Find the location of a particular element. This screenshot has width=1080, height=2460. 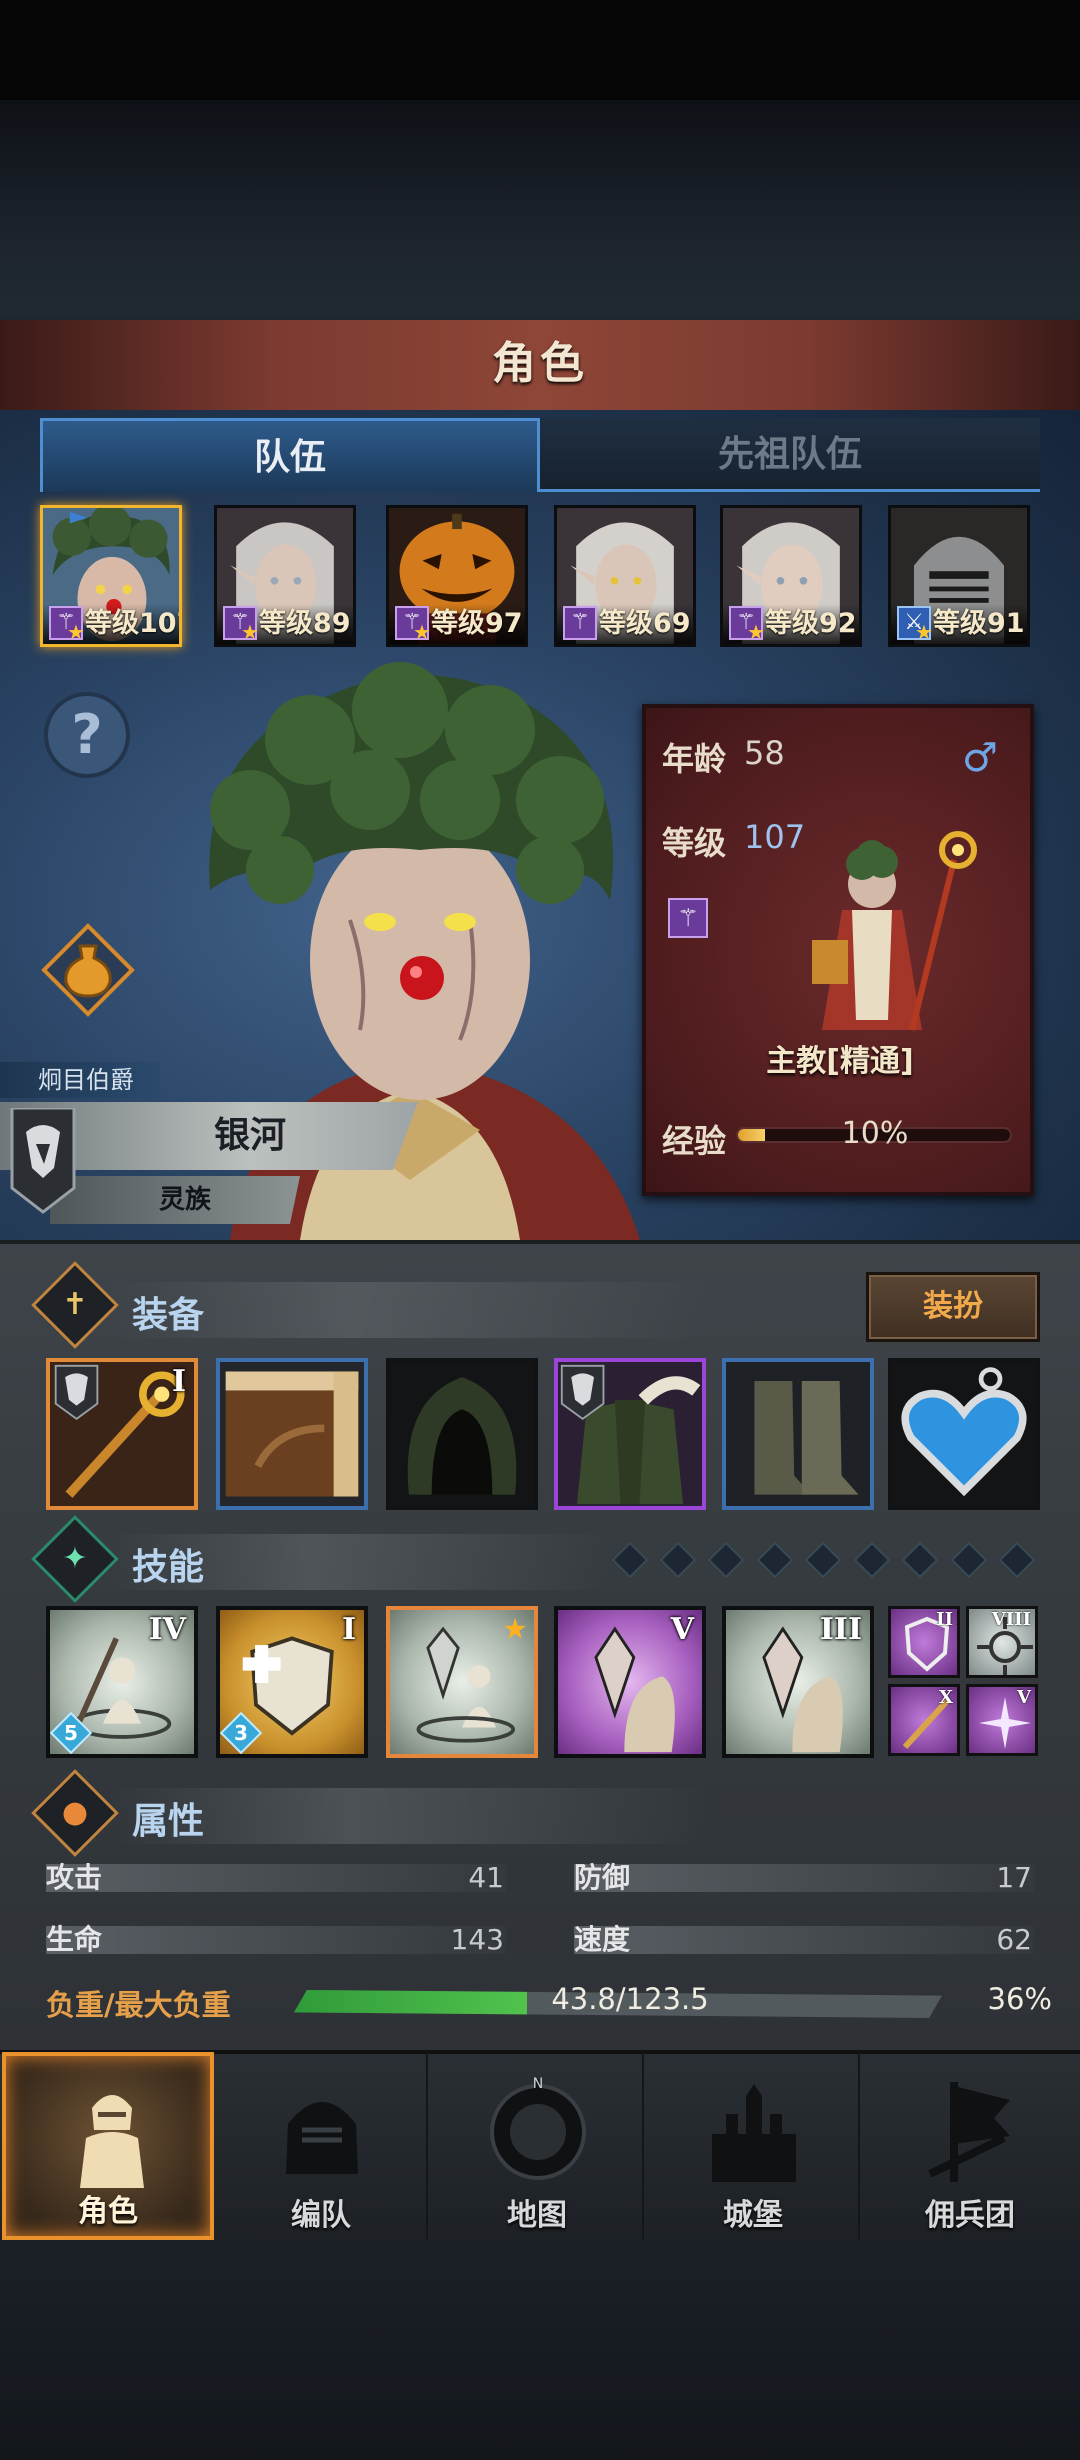

equip-slot-amulet is located at coordinates (964, 1434).